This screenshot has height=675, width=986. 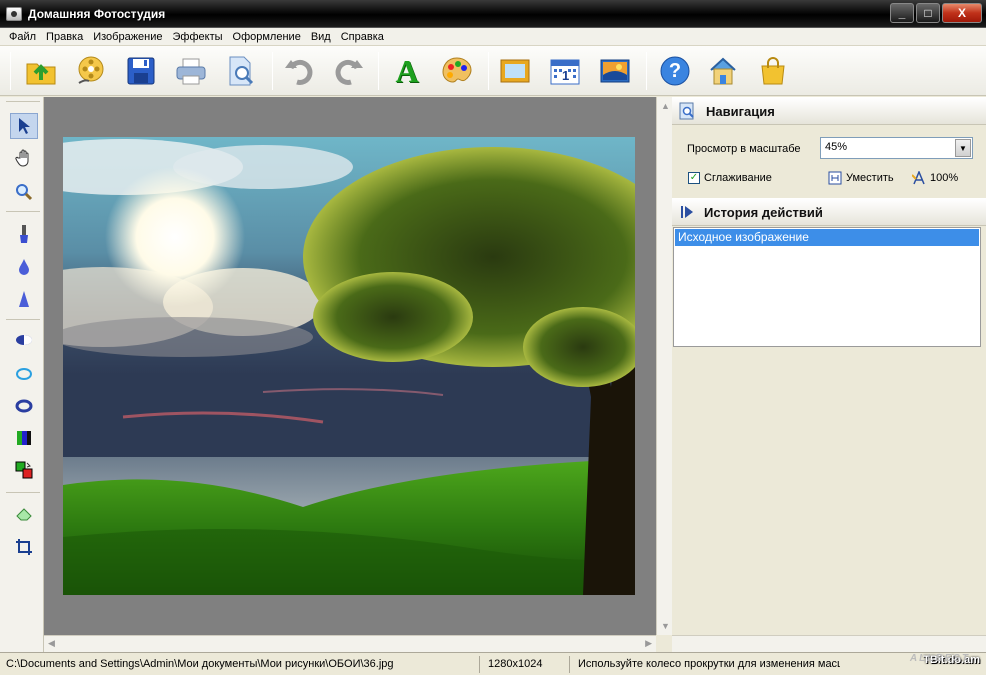 I want to click on zoom-value: 45%, so click(x=836, y=147).